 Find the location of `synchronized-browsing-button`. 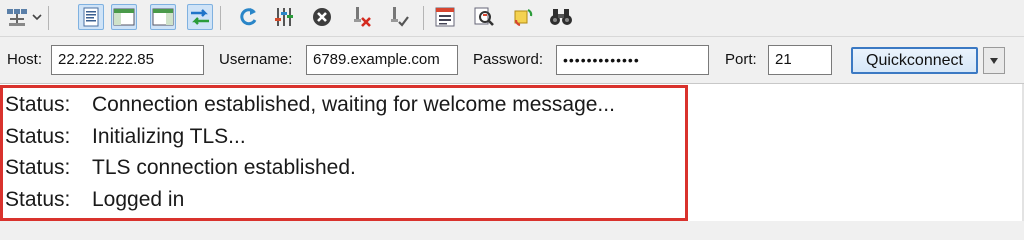

synchronized-browsing-button is located at coordinates (523, 17).